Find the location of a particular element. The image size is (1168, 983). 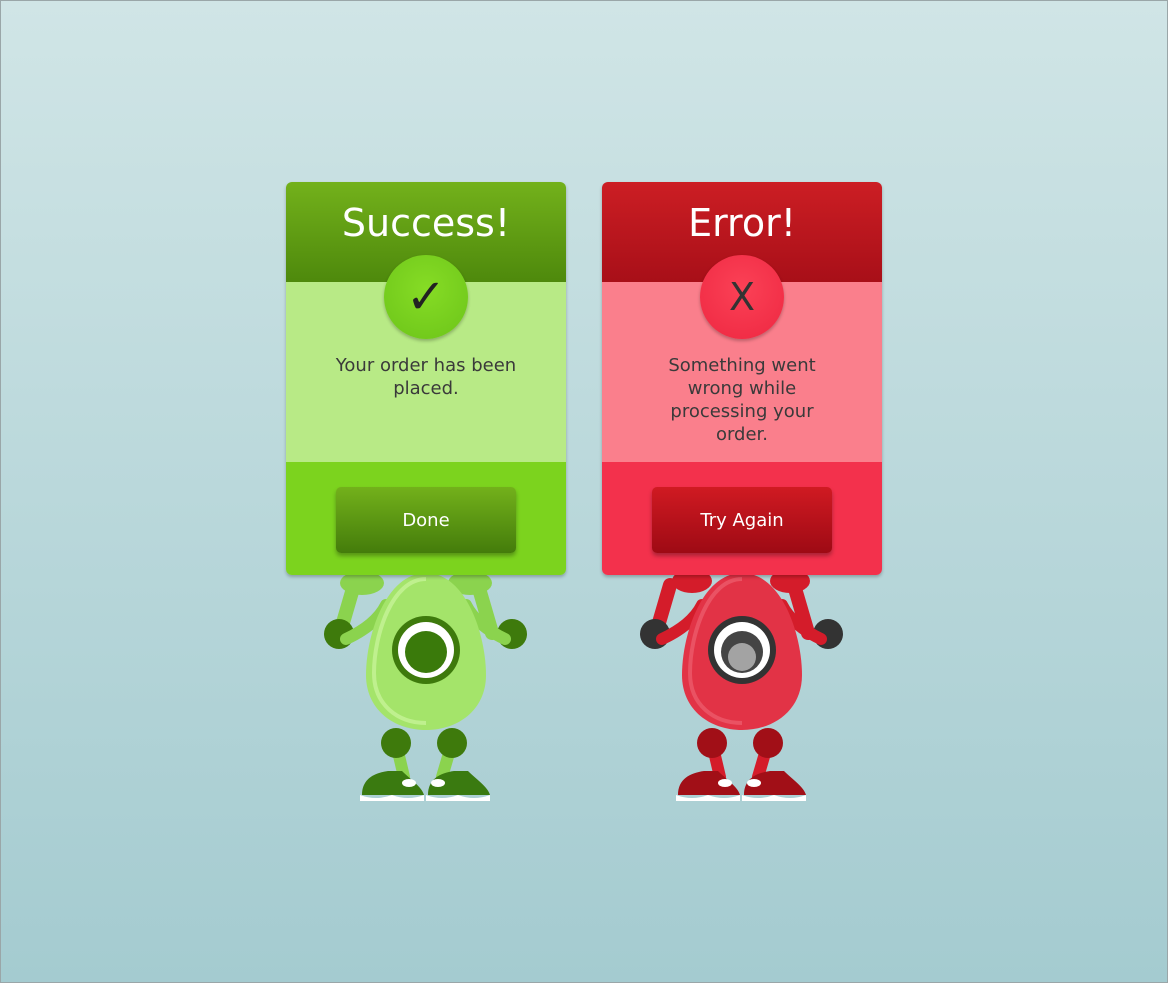

success-title: Success! is located at coordinates (426, 223).